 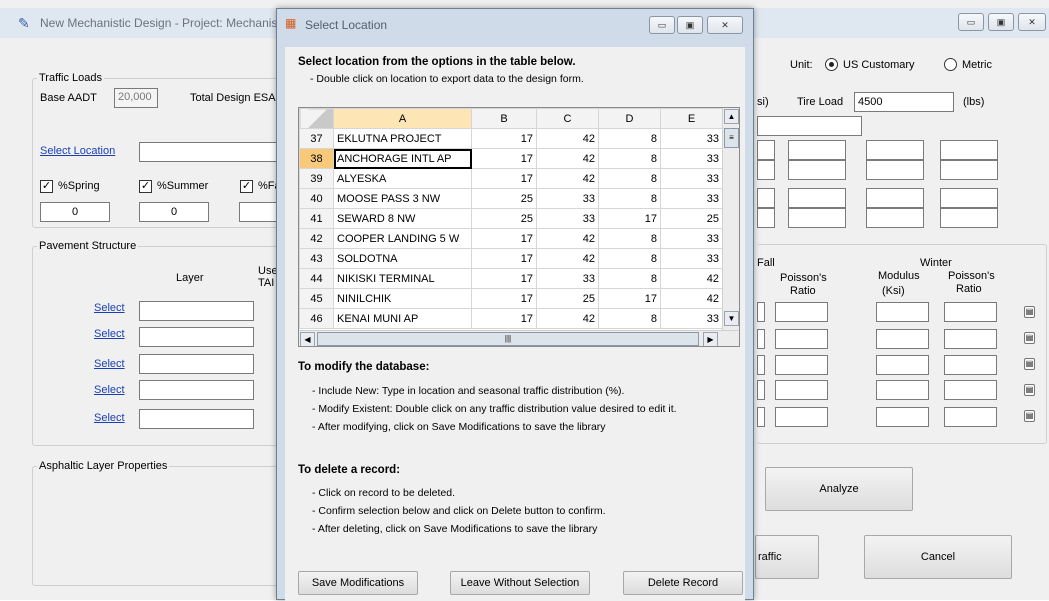 I want to click on season-field-r1c3, so click(x=902, y=312).